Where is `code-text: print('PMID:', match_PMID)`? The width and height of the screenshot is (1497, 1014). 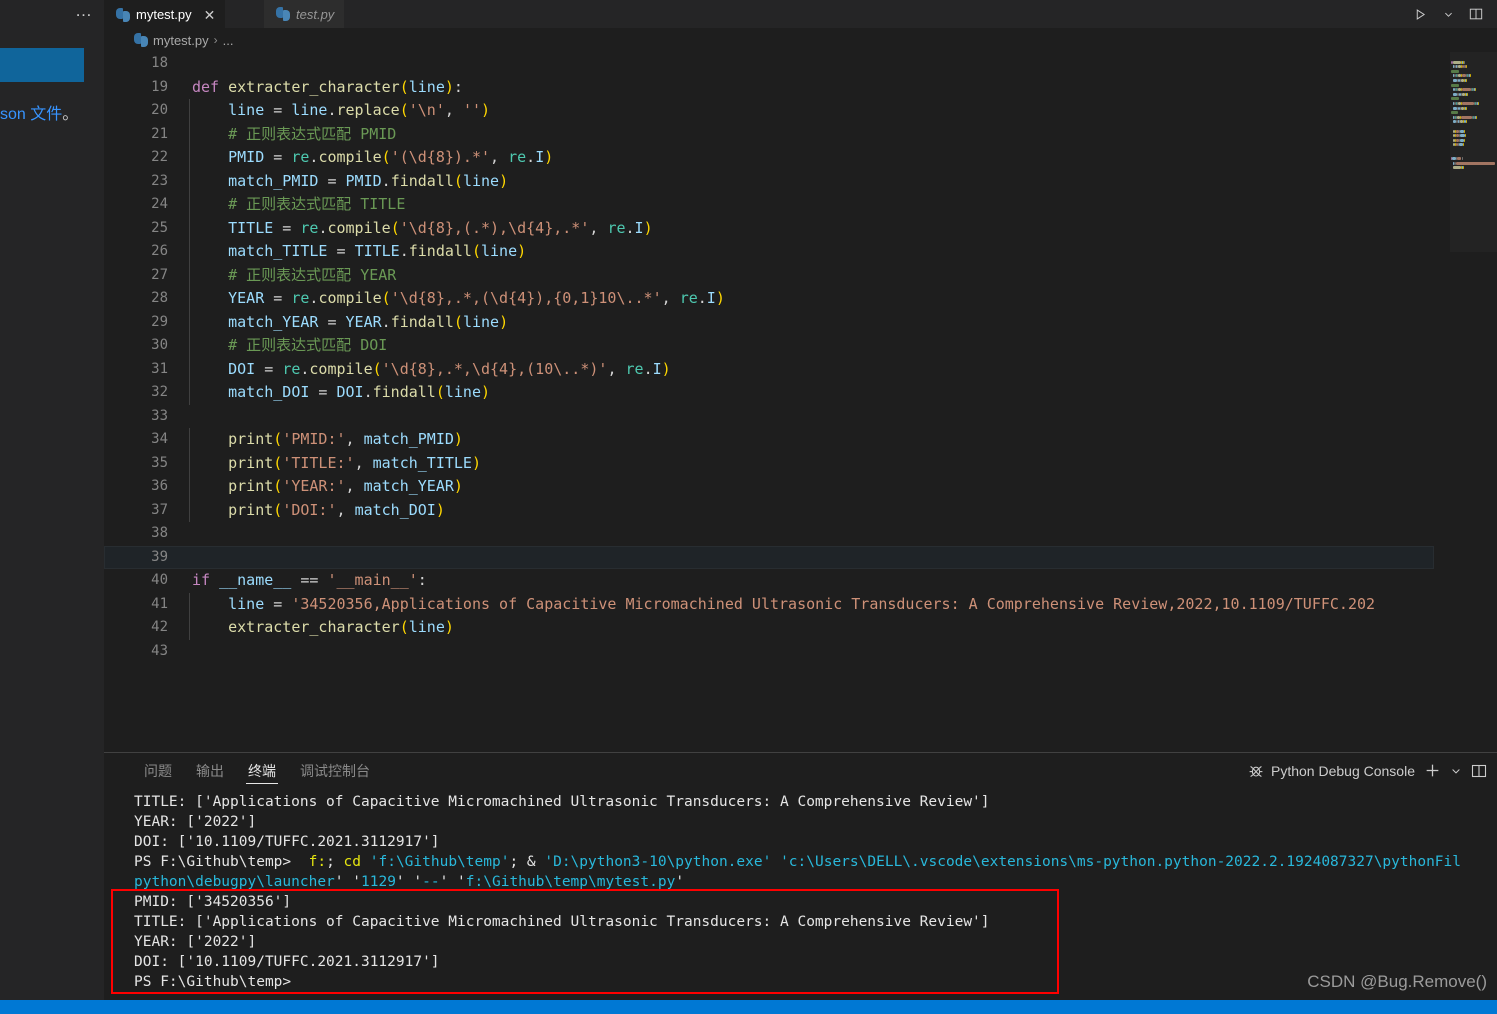
code-text: print('PMID:', match_PMID) is located at coordinates (327, 440).